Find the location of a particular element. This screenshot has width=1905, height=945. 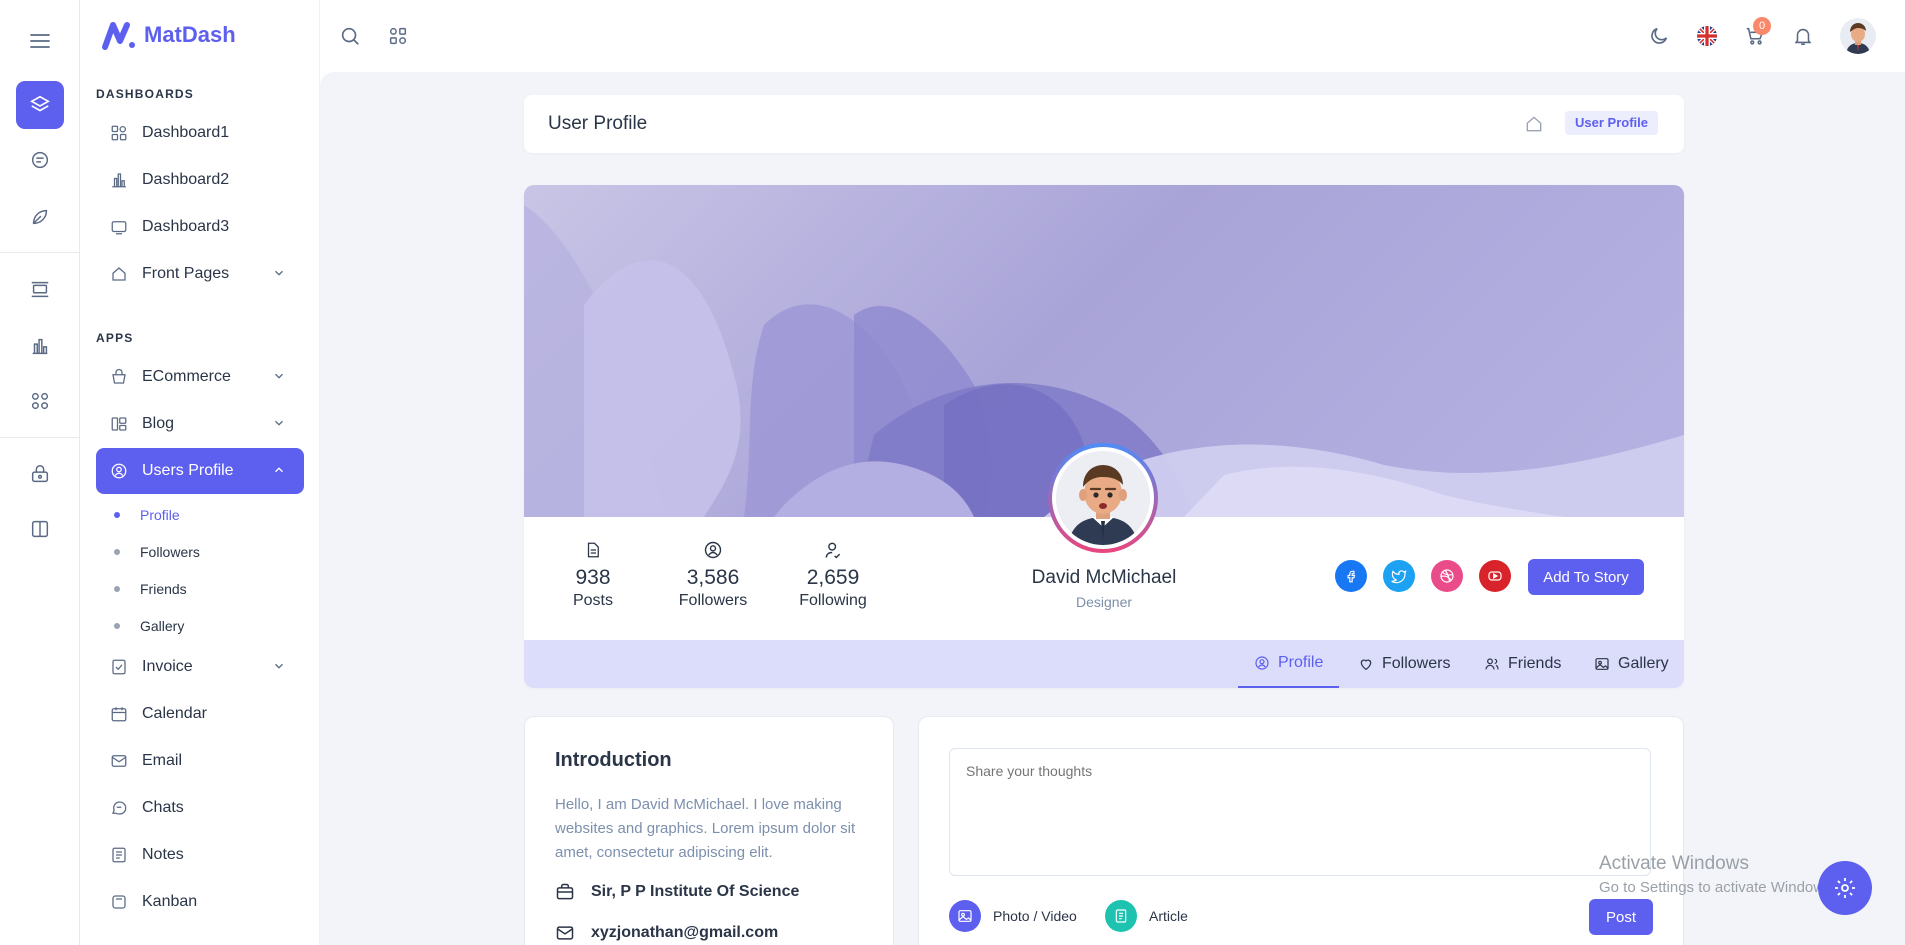

sidebar-item-dashboard3: Dashboard3 is located at coordinates (200, 227).